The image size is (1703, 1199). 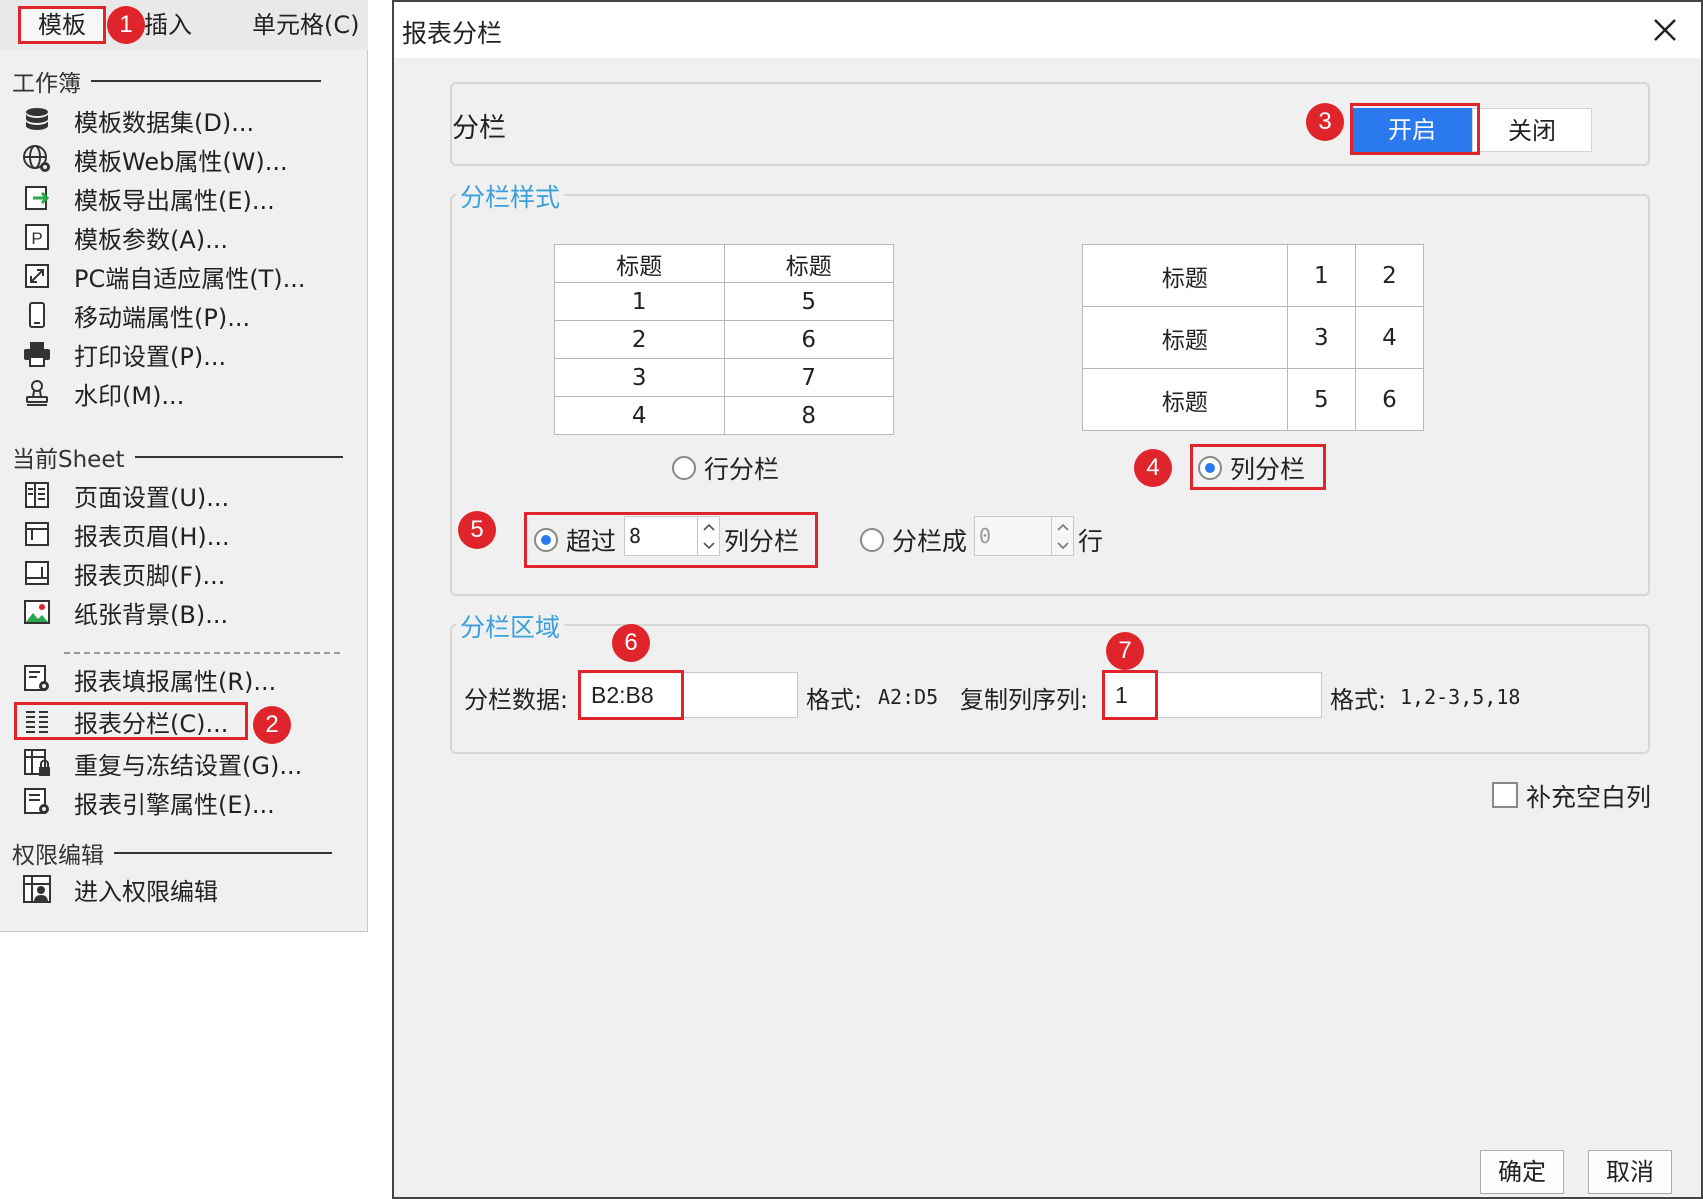 What do you see at coordinates (1415, 129) in the screenshot?
I see `highlight-on` at bounding box center [1415, 129].